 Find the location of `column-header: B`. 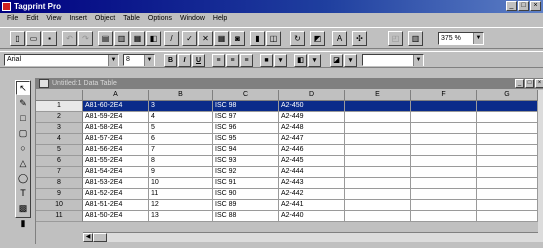

column-header: B is located at coordinates (181, 95).